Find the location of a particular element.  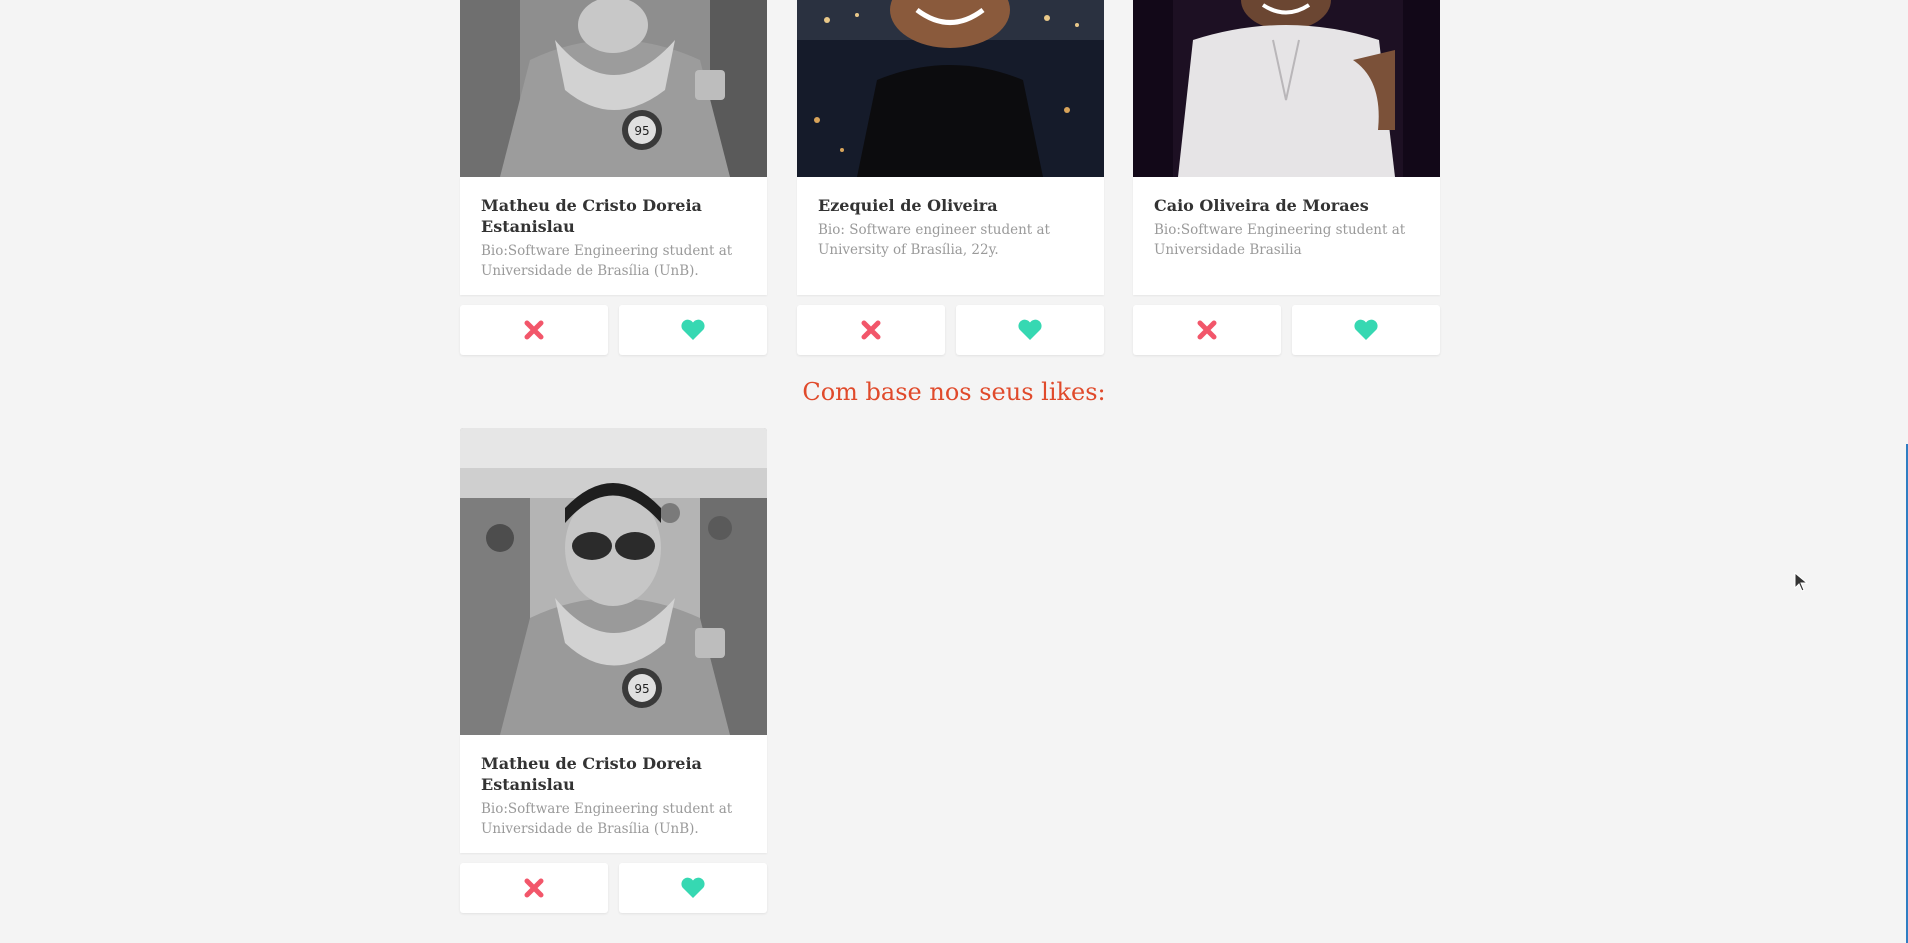

recommendations-title: Com base nos seus likes: is located at coordinates (954, 392).